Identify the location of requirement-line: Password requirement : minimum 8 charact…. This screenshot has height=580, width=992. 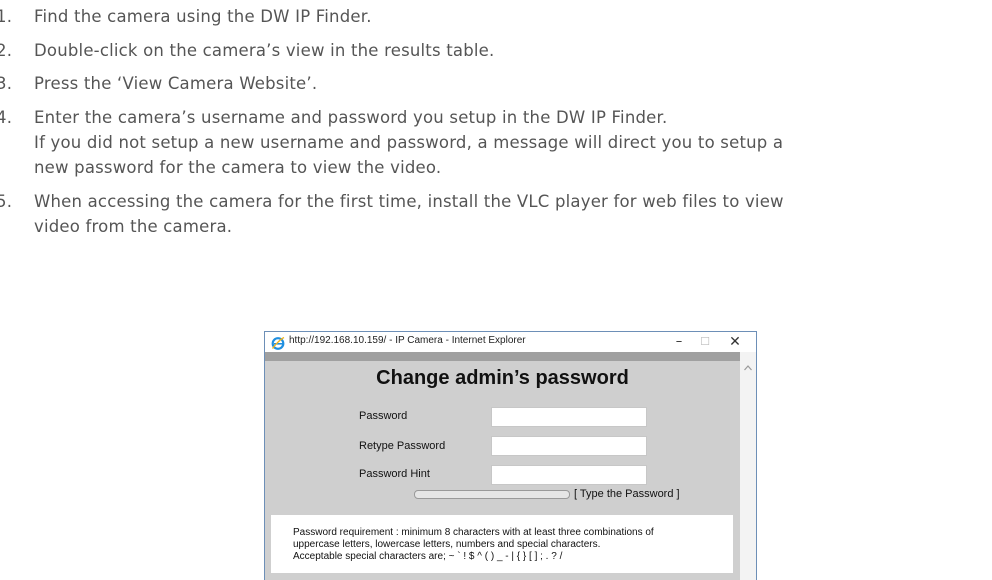
(473, 532).